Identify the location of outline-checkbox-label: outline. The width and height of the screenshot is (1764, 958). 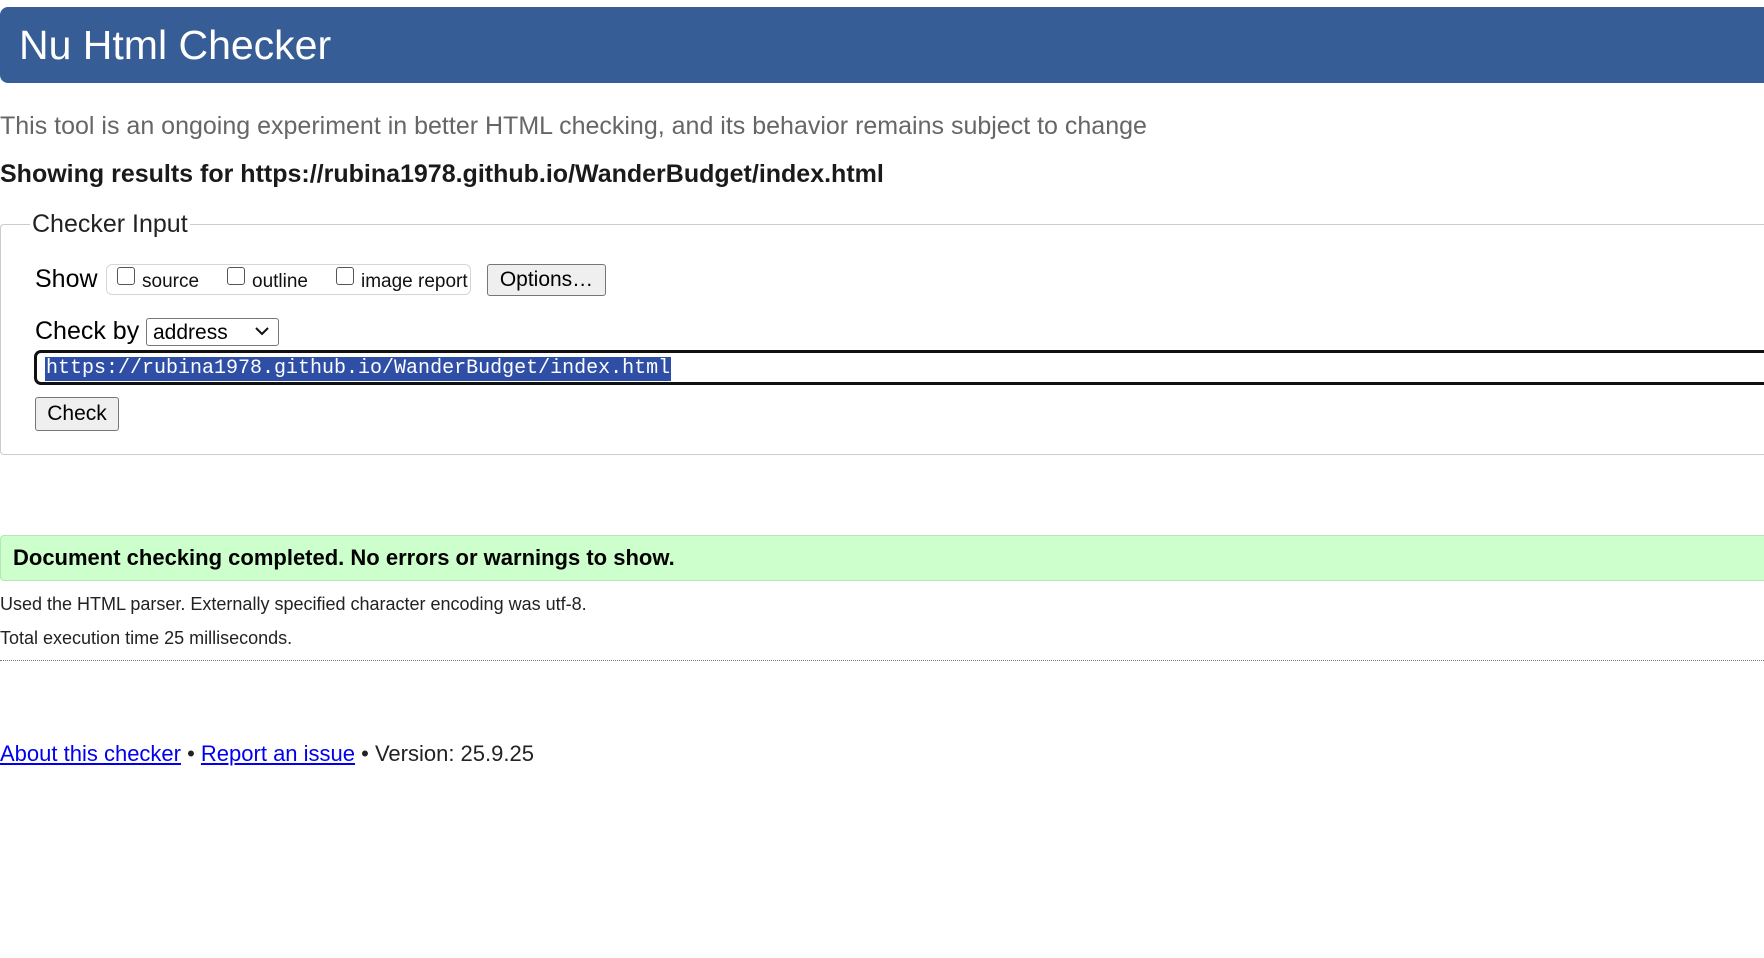
(280, 282).